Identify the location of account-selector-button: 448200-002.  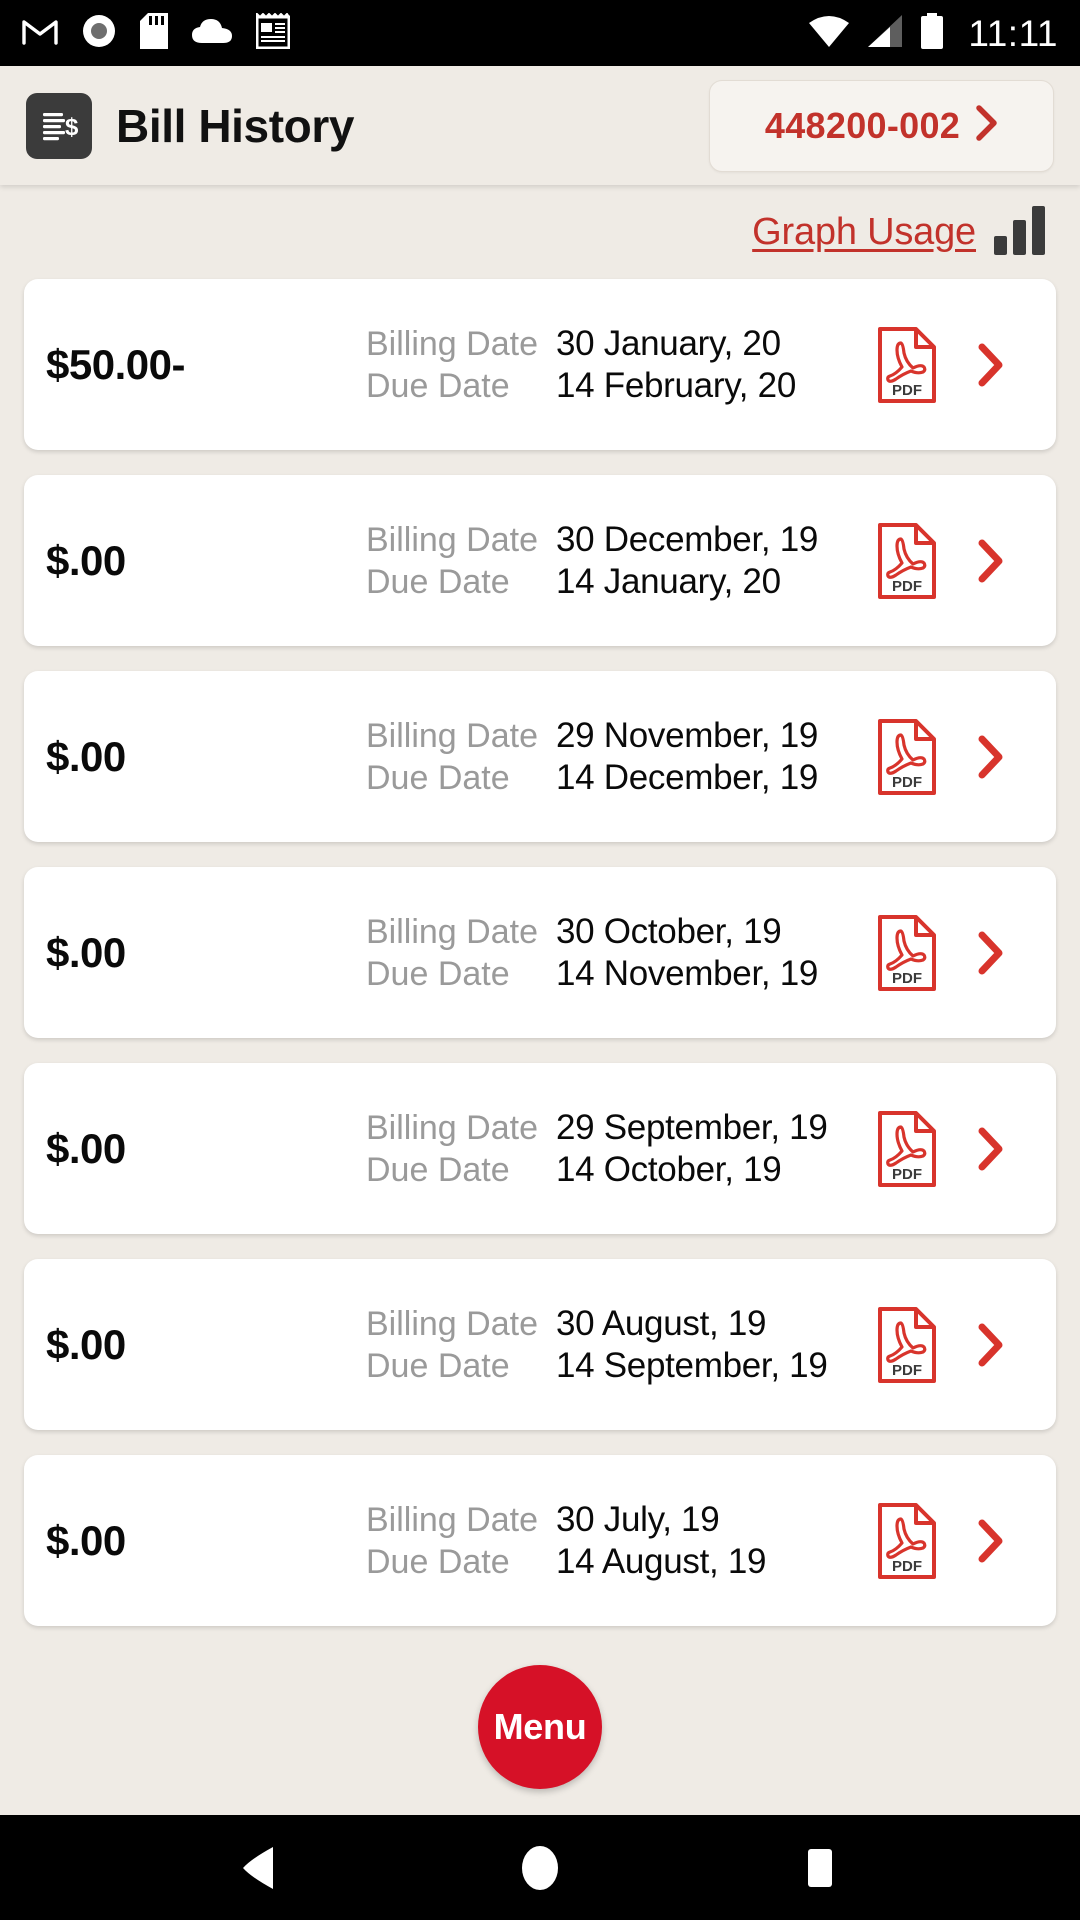
(881, 125).